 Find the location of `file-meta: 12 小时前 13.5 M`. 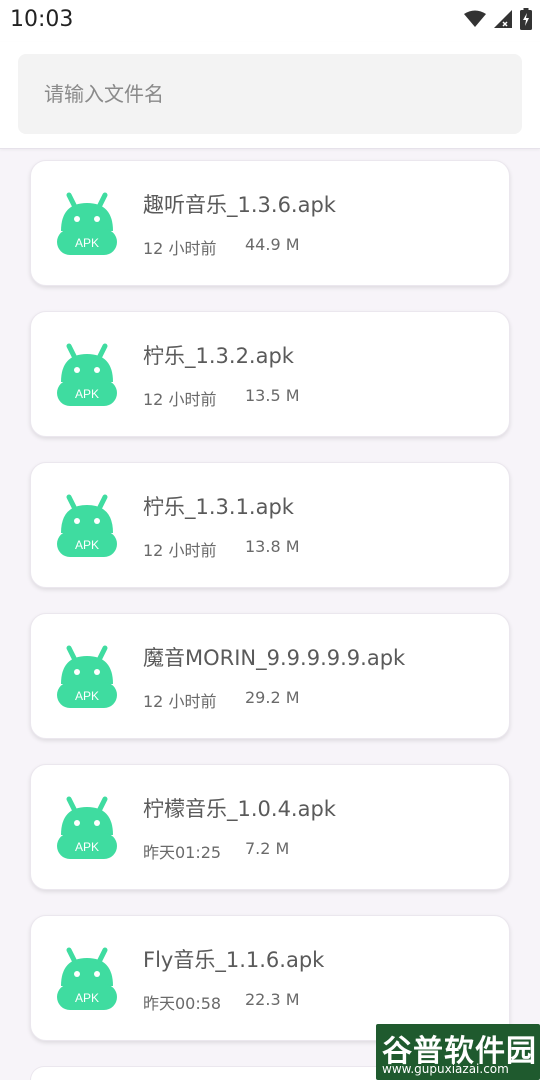

file-meta: 12 小时前 13.5 M is located at coordinates (221, 398).